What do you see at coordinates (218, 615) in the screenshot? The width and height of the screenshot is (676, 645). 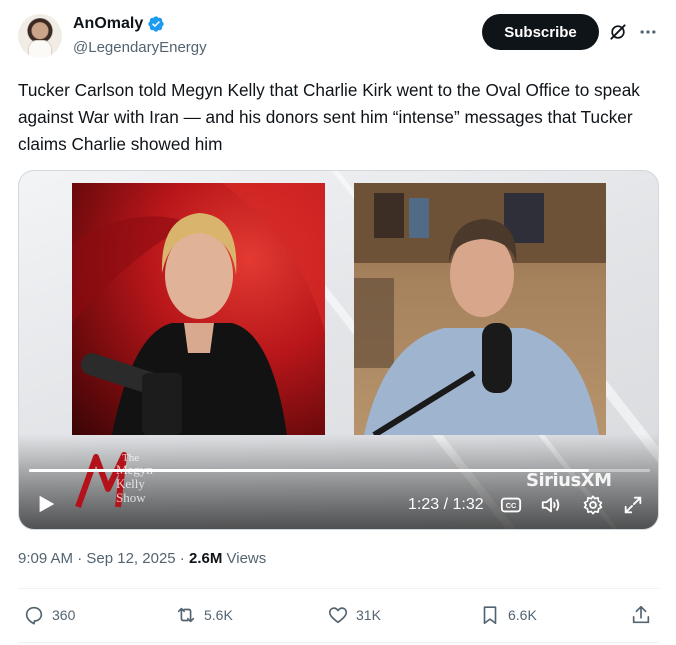 I see `repost-count: 5.6K` at bounding box center [218, 615].